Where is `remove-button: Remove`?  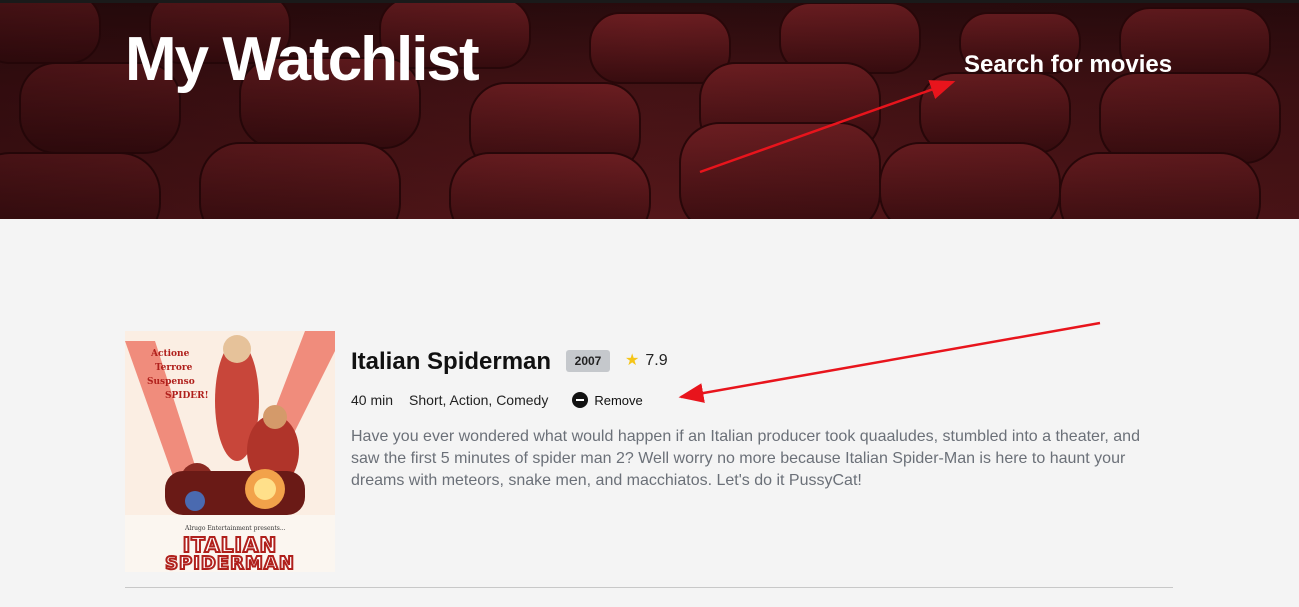 remove-button: Remove is located at coordinates (607, 400).